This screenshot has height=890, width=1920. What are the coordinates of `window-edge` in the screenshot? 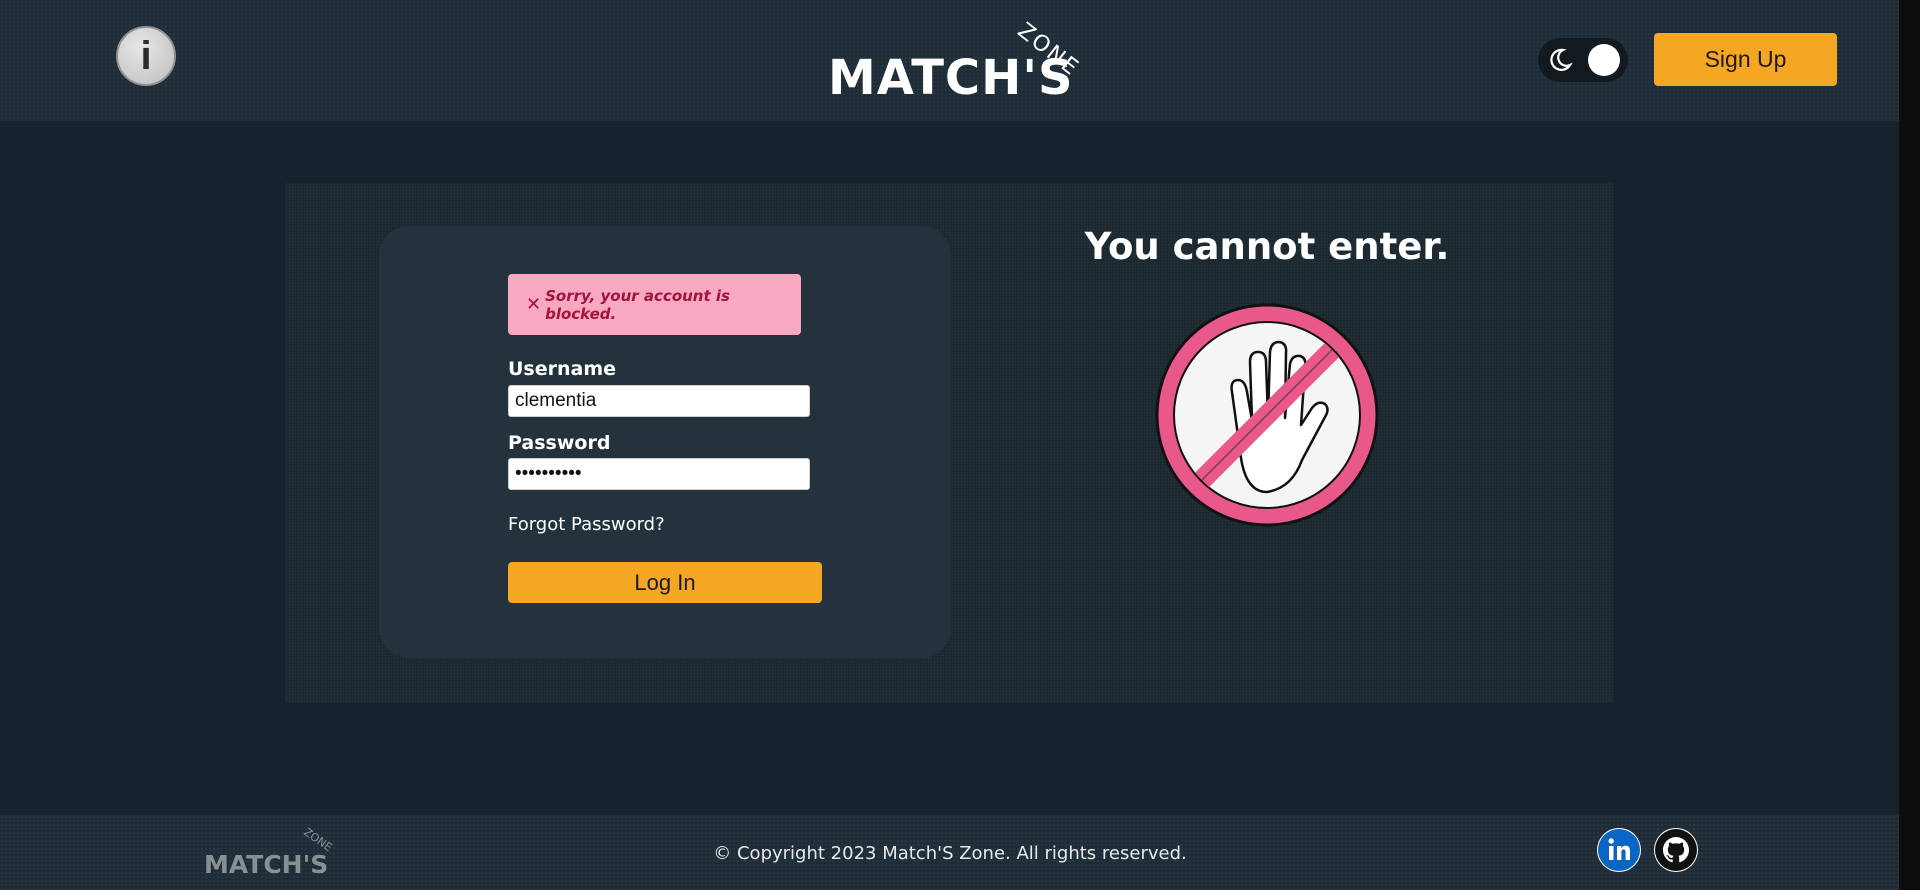 It's located at (1909, 445).